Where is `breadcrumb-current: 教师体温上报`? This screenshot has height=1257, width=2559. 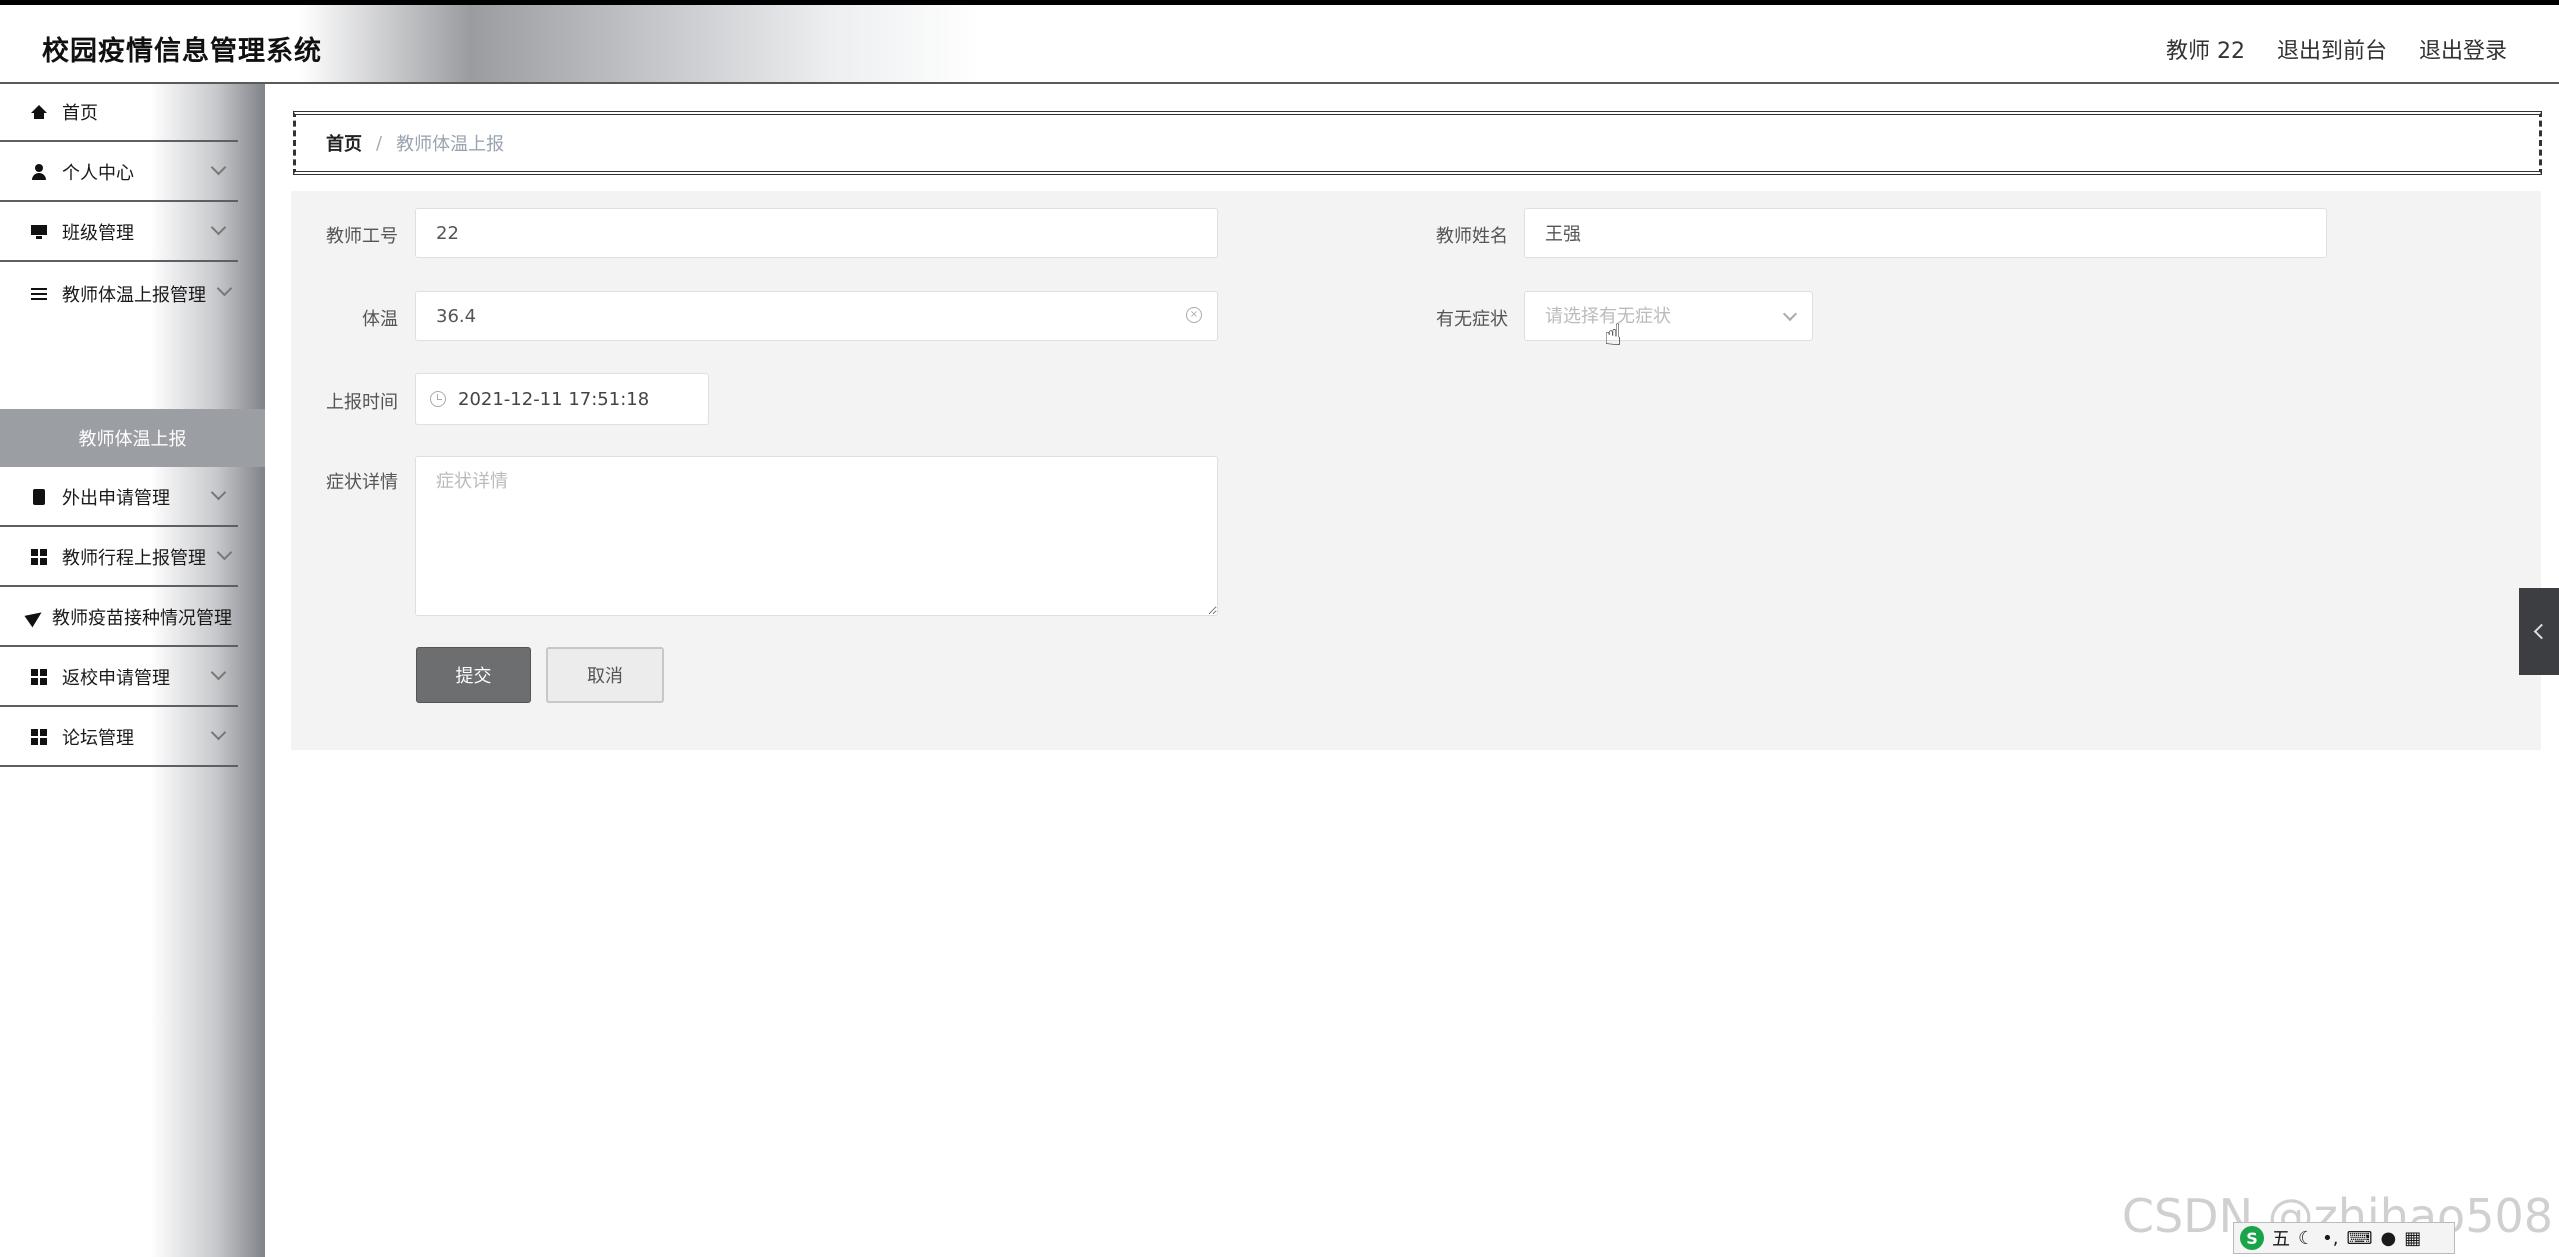 breadcrumb-current: 教师体温上报 is located at coordinates (450, 144).